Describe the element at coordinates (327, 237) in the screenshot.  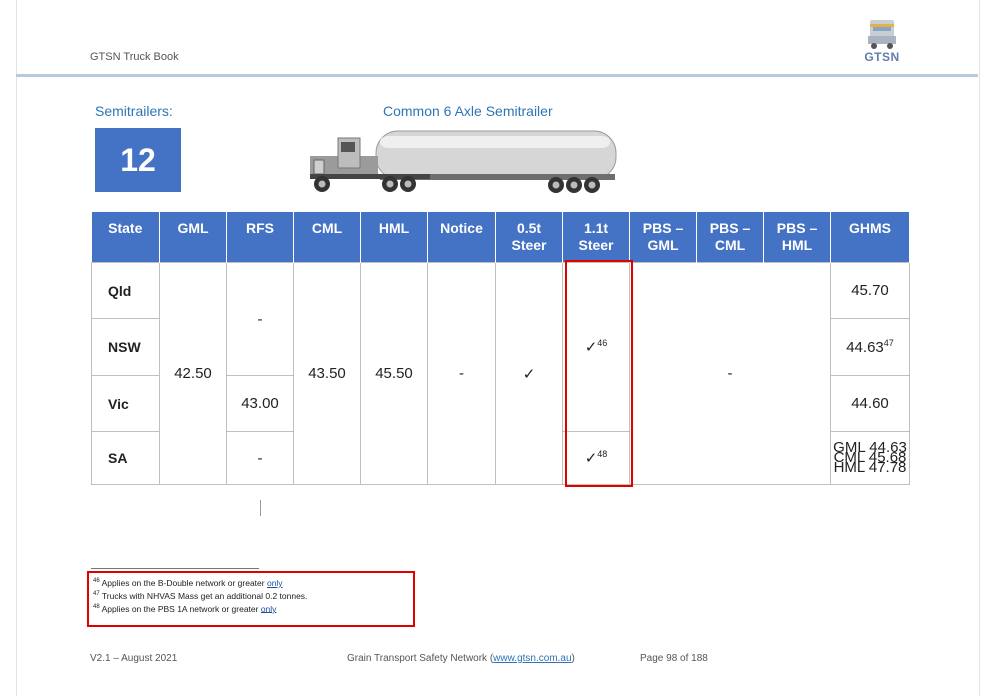
I see `header-cml: CML` at that location.